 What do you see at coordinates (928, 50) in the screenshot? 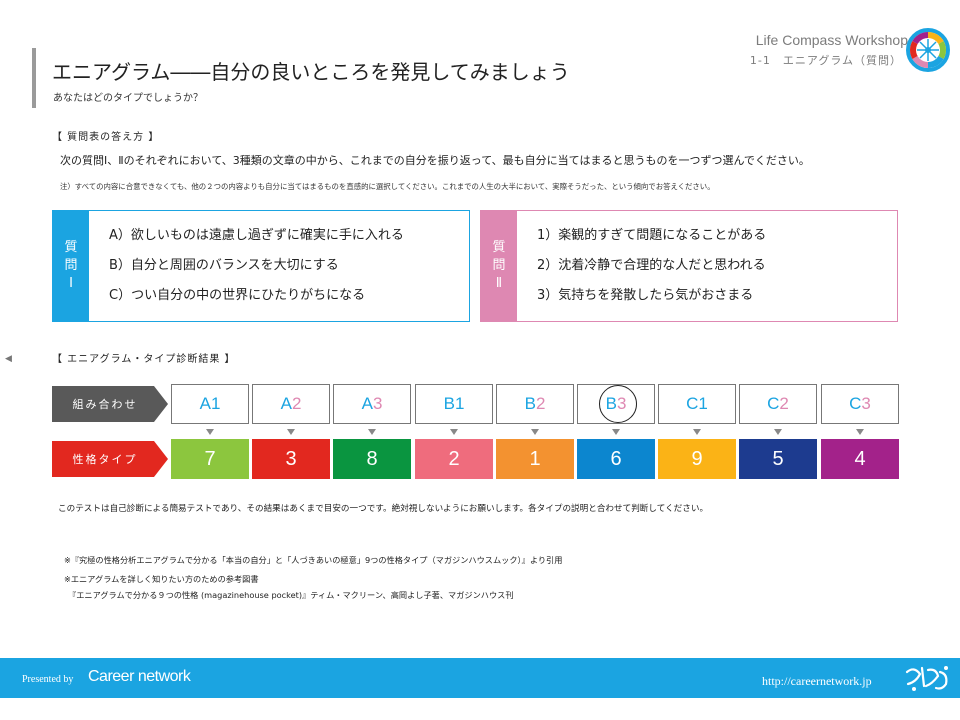
I see `compass-wheel-logo` at bounding box center [928, 50].